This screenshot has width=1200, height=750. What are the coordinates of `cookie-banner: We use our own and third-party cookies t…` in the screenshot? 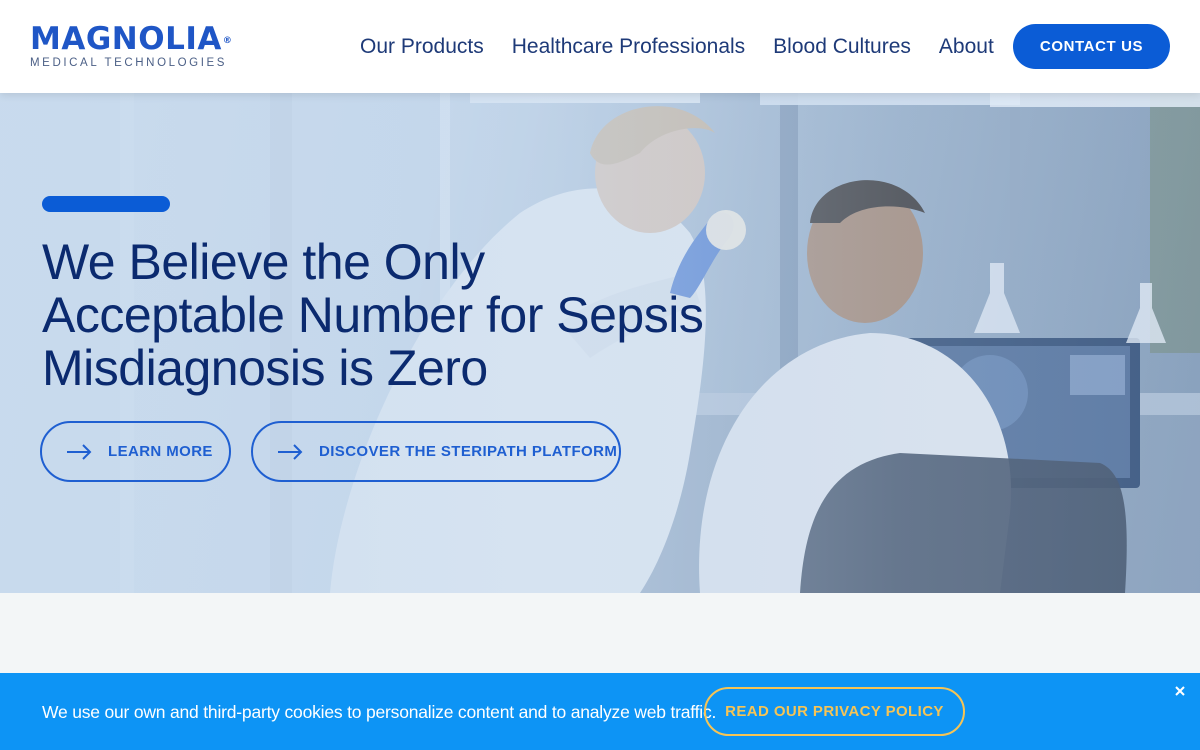 It's located at (600, 711).